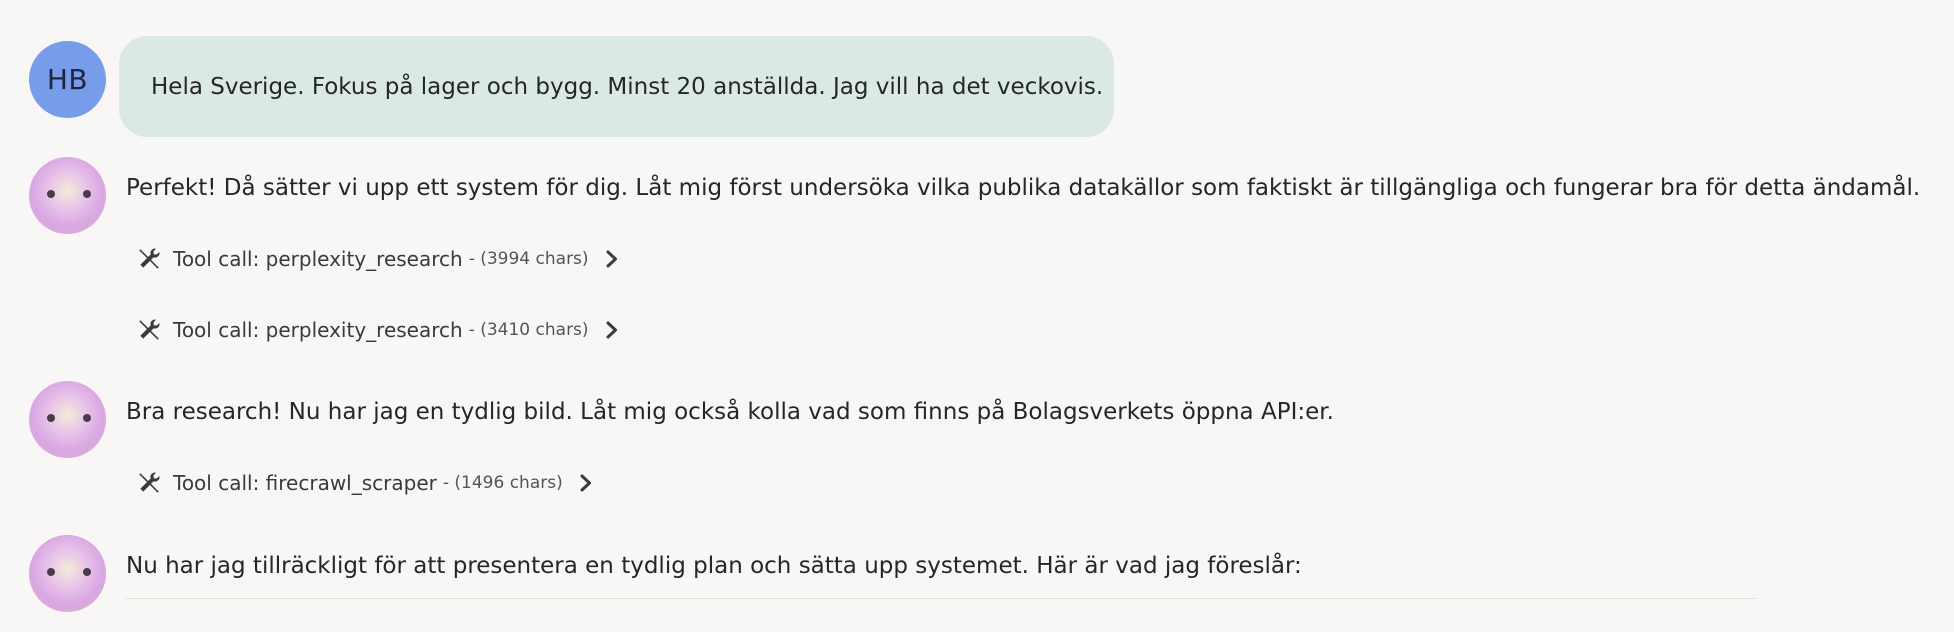 This screenshot has width=1954, height=632. Describe the element at coordinates (941, 598) in the screenshot. I see `divider` at that location.